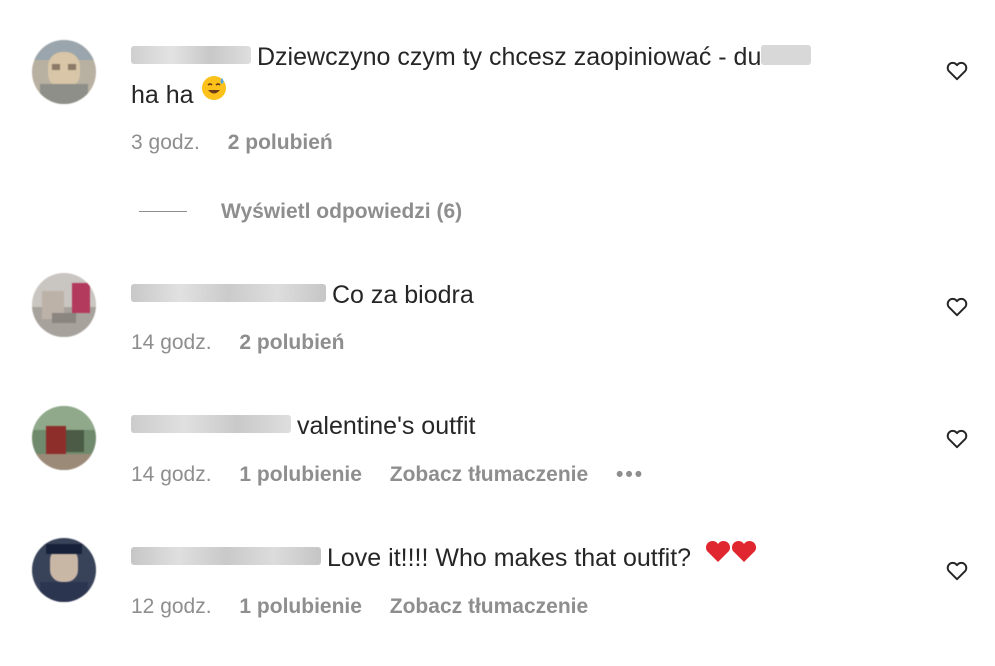 The height and width of the screenshot is (666, 995). Describe the element at coordinates (630, 474) in the screenshot. I see `more-options-icon: •••` at that location.